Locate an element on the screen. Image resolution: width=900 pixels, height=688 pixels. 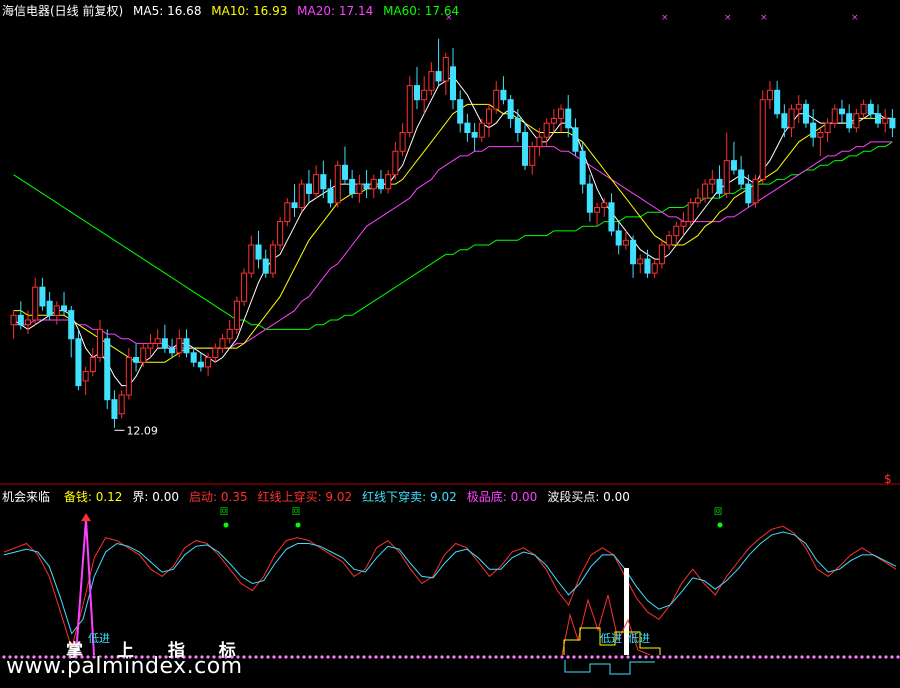
indicator-field-1: 界: 0.00 is located at coordinates (155, 497).